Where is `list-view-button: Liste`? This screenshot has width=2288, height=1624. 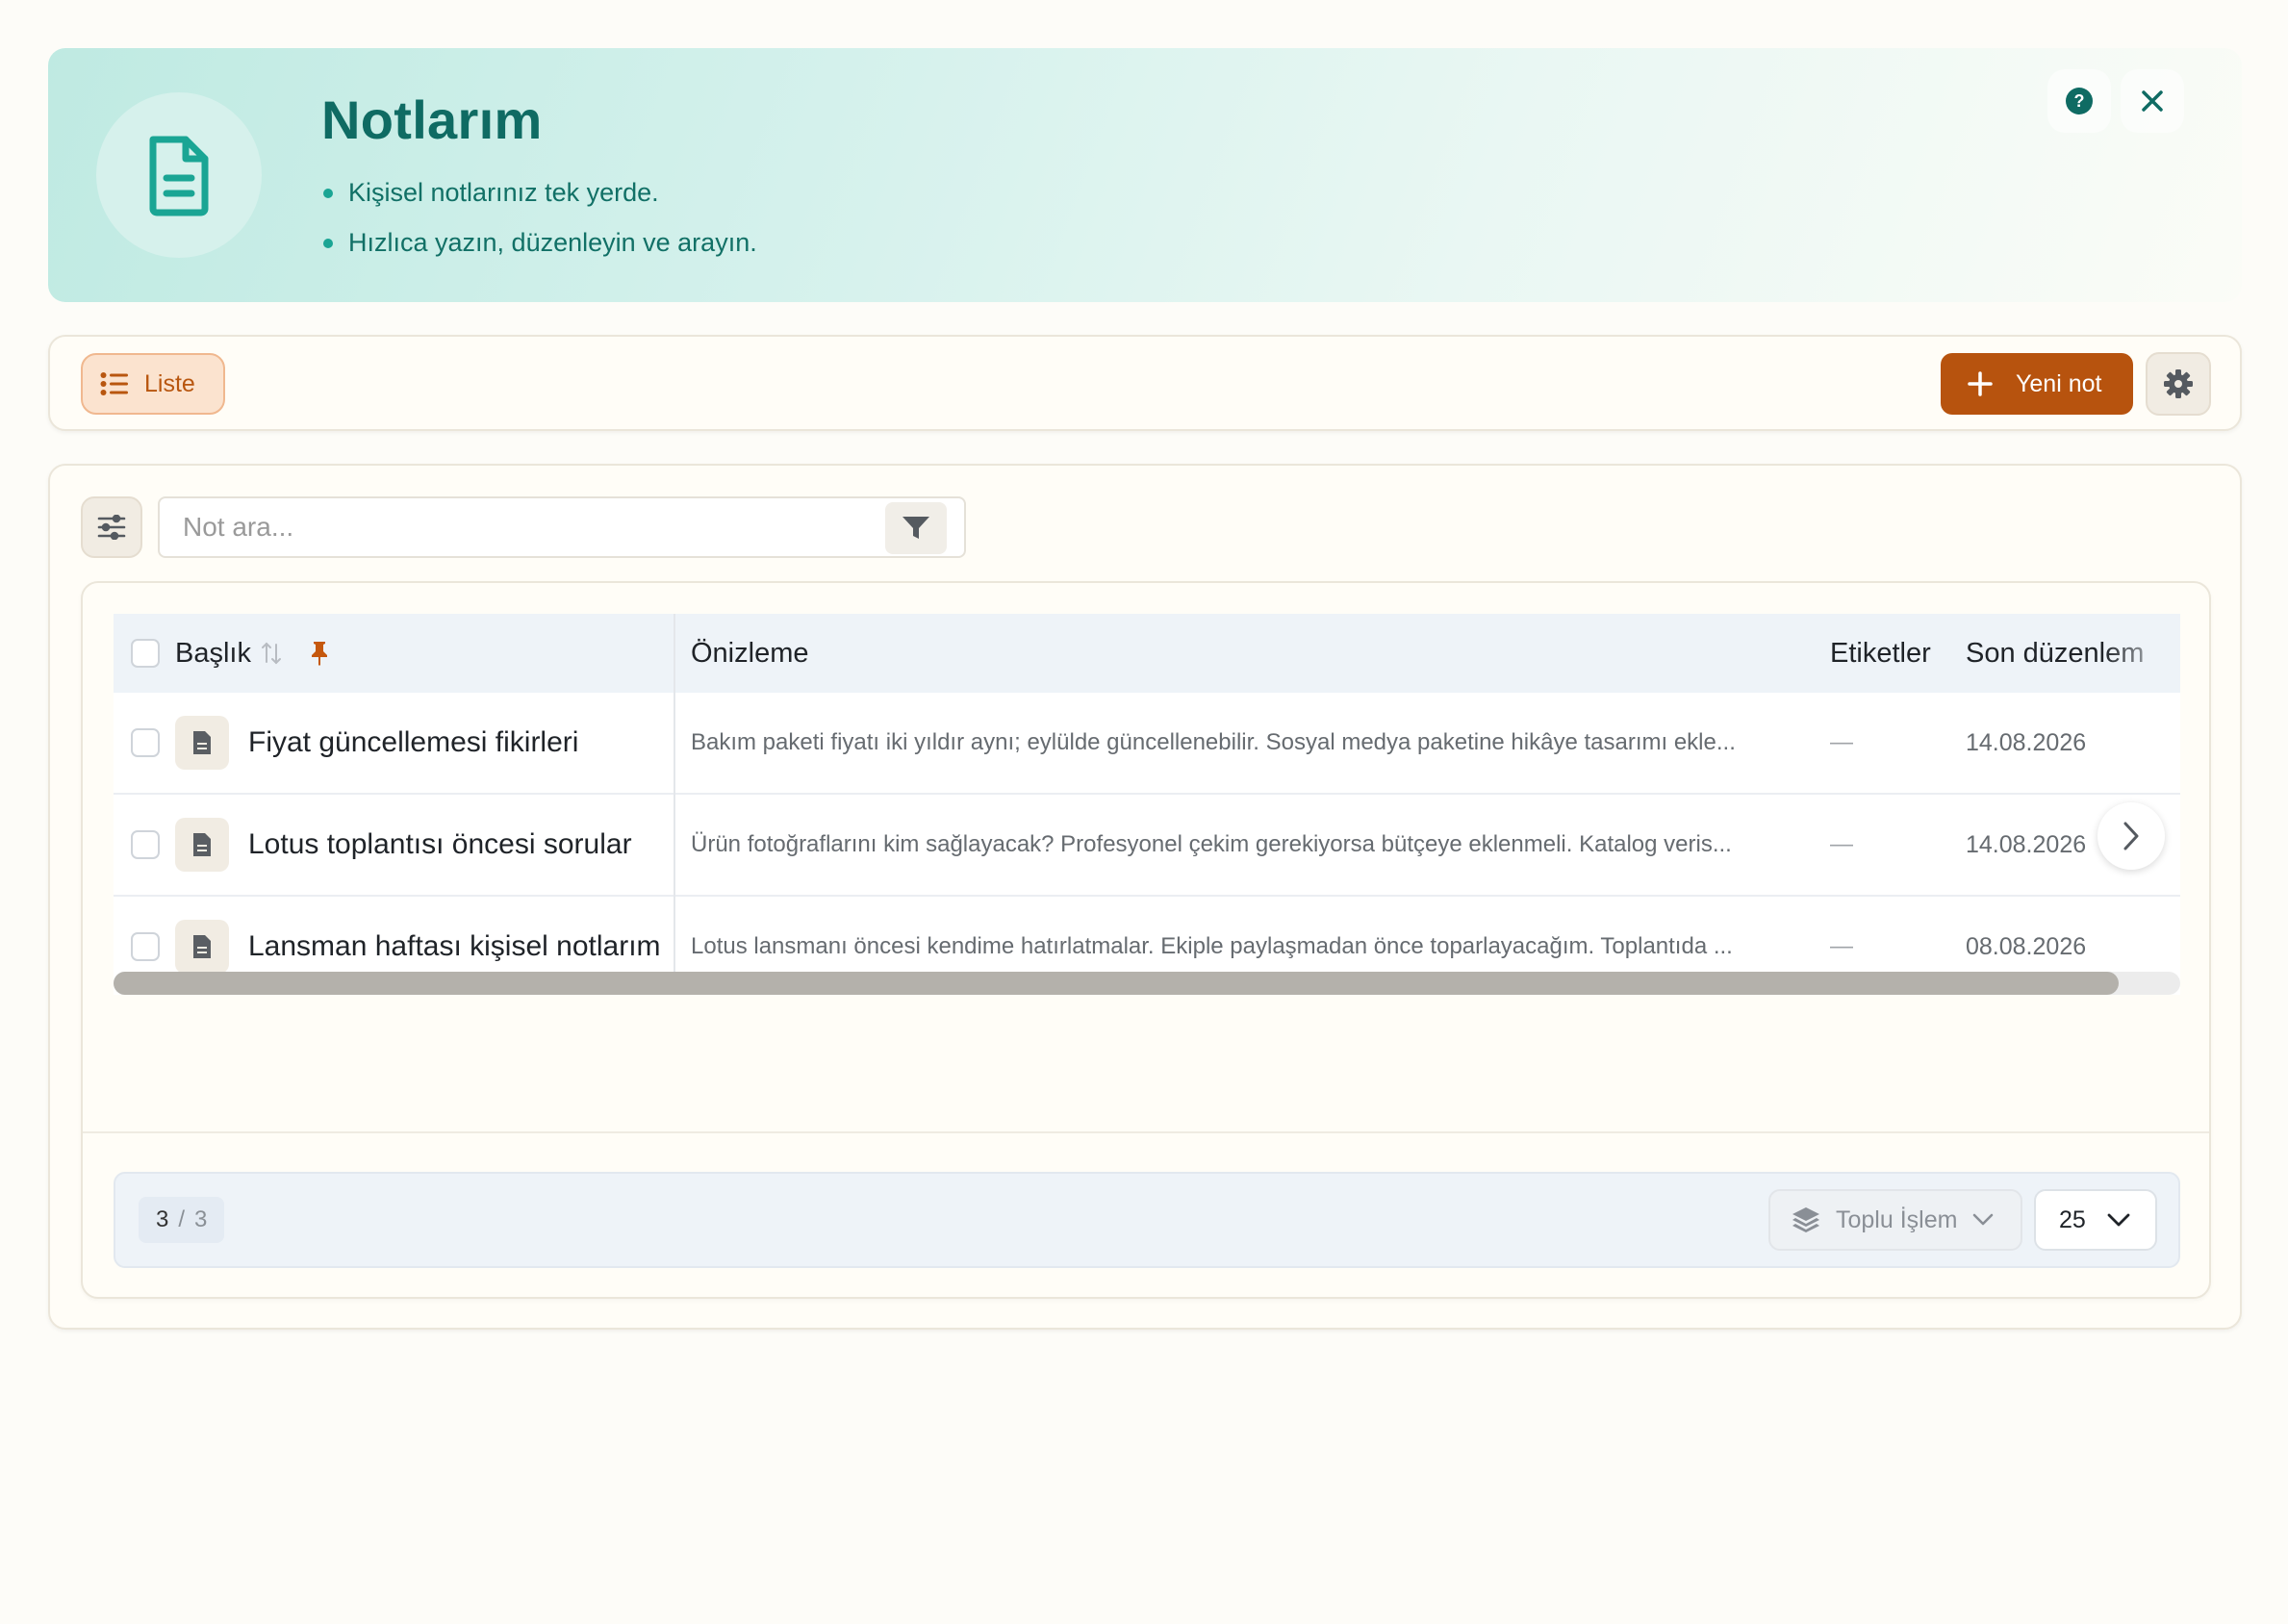
list-view-button: Liste is located at coordinates (153, 384).